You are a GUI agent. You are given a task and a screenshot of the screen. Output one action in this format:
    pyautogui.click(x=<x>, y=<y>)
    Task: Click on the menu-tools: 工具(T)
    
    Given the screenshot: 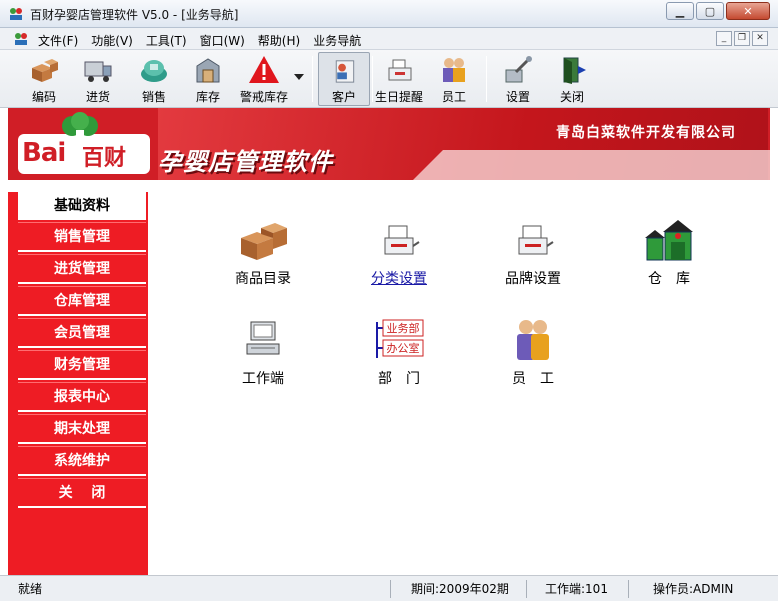 What is the action you would take?
    pyautogui.click(x=166, y=40)
    